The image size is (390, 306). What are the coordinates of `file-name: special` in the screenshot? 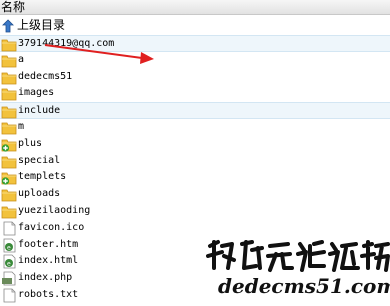 It's located at (39, 161).